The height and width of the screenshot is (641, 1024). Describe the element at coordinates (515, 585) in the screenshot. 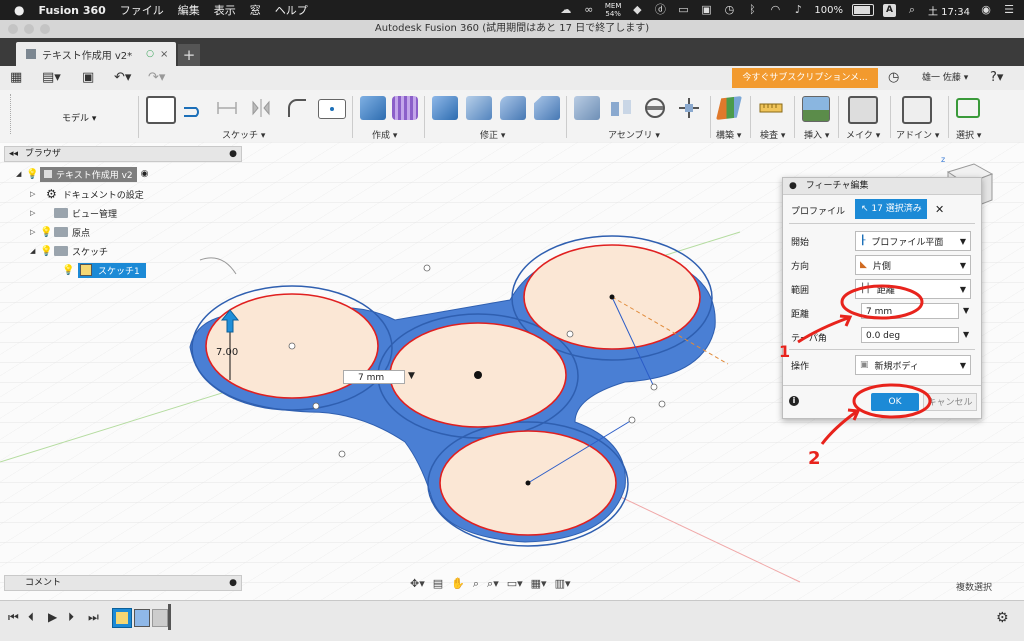

I see `display-settings-icon: ▭▾` at that location.